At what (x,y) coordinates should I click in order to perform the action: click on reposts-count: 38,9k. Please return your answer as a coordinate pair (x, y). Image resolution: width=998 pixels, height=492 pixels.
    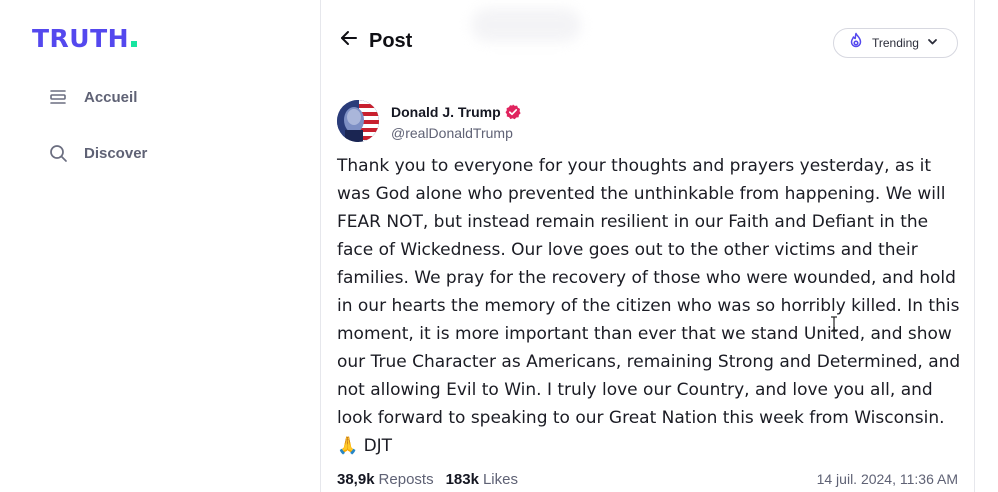
    Looking at the image, I should click on (356, 479).